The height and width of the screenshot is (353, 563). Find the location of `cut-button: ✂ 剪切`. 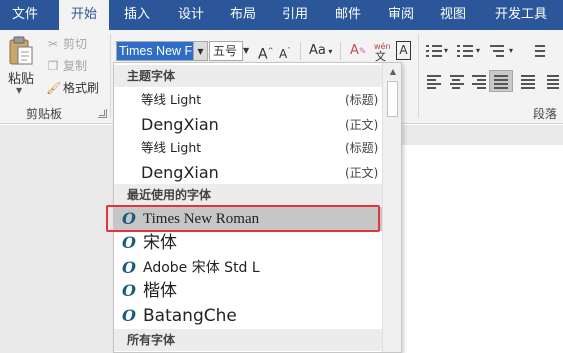

cut-button: ✂ 剪切 is located at coordinates (66, 44).